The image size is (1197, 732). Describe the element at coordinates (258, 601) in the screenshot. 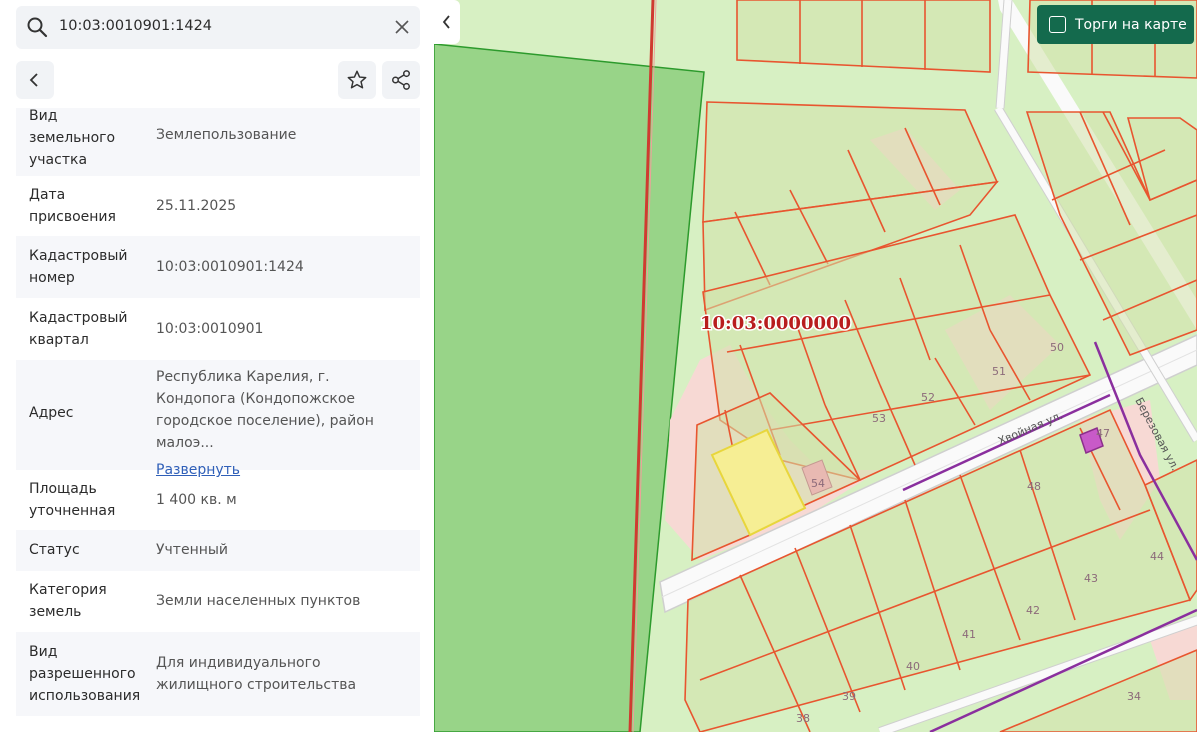

I see `detail-value: Земли населенных пунктов` at that location.